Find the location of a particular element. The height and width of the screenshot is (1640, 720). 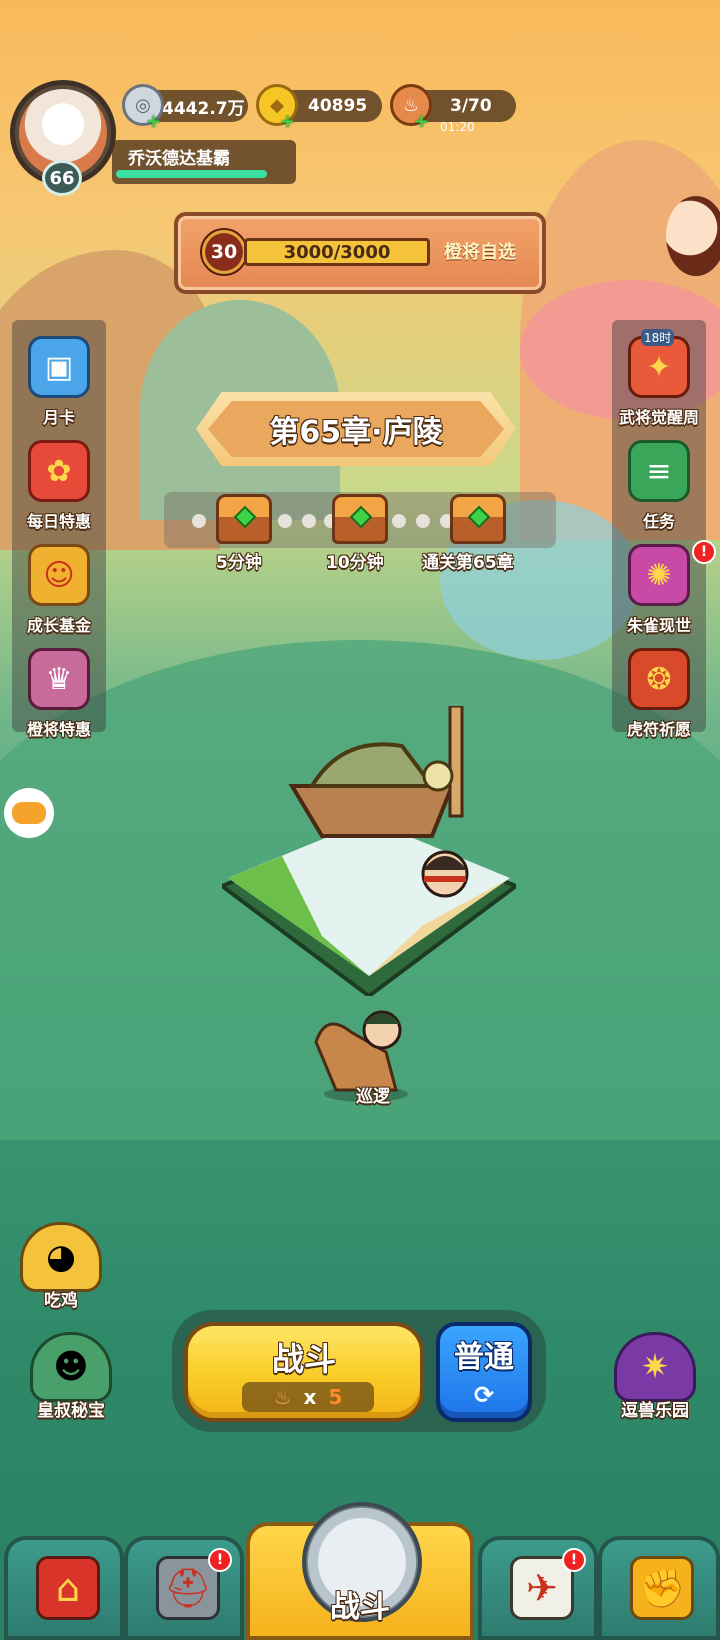

left-menu-label: 成长基金 is located at coordinates (58, 625).